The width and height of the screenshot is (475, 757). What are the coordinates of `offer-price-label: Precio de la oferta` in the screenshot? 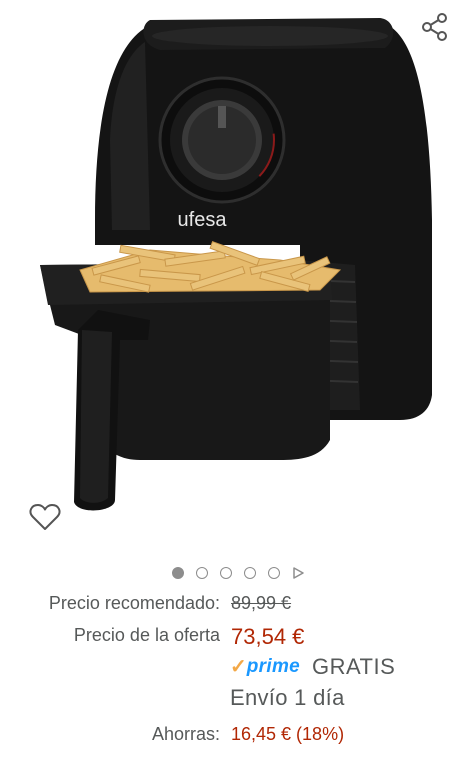 It's located at (146, 635).